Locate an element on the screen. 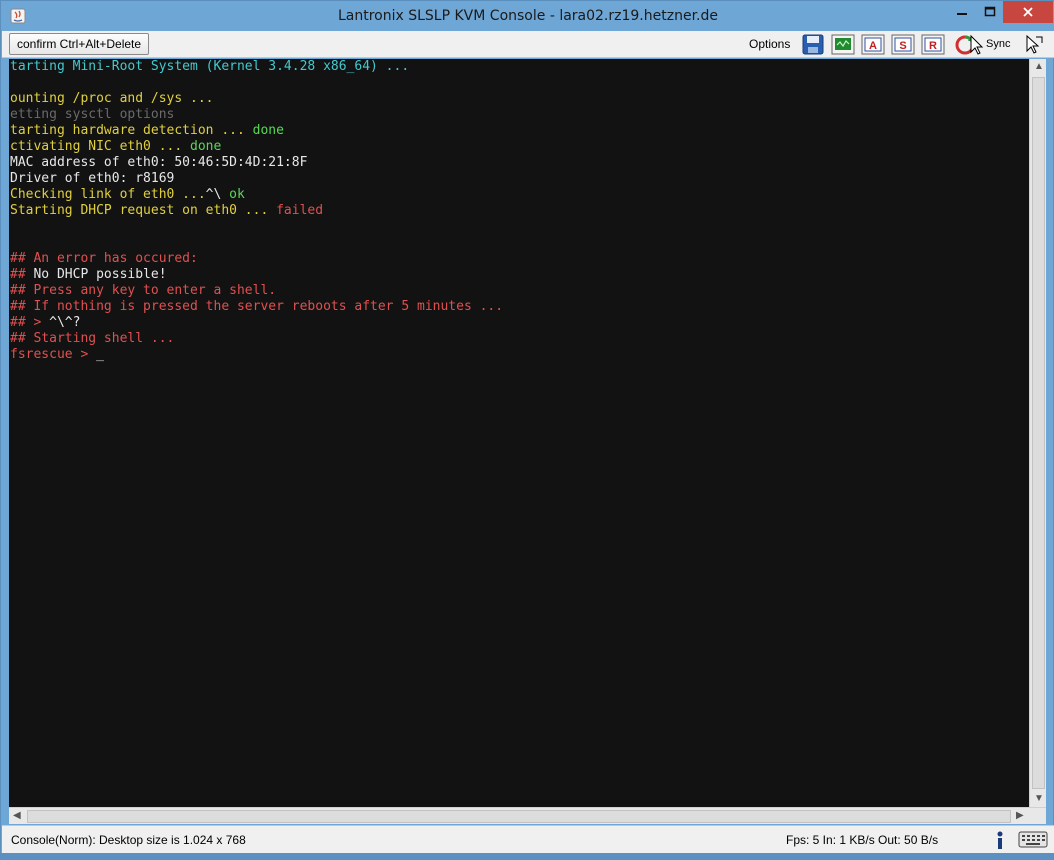 This screenshot has height=860, width=1054. os-taskbar is located at coordinates (527, 856).